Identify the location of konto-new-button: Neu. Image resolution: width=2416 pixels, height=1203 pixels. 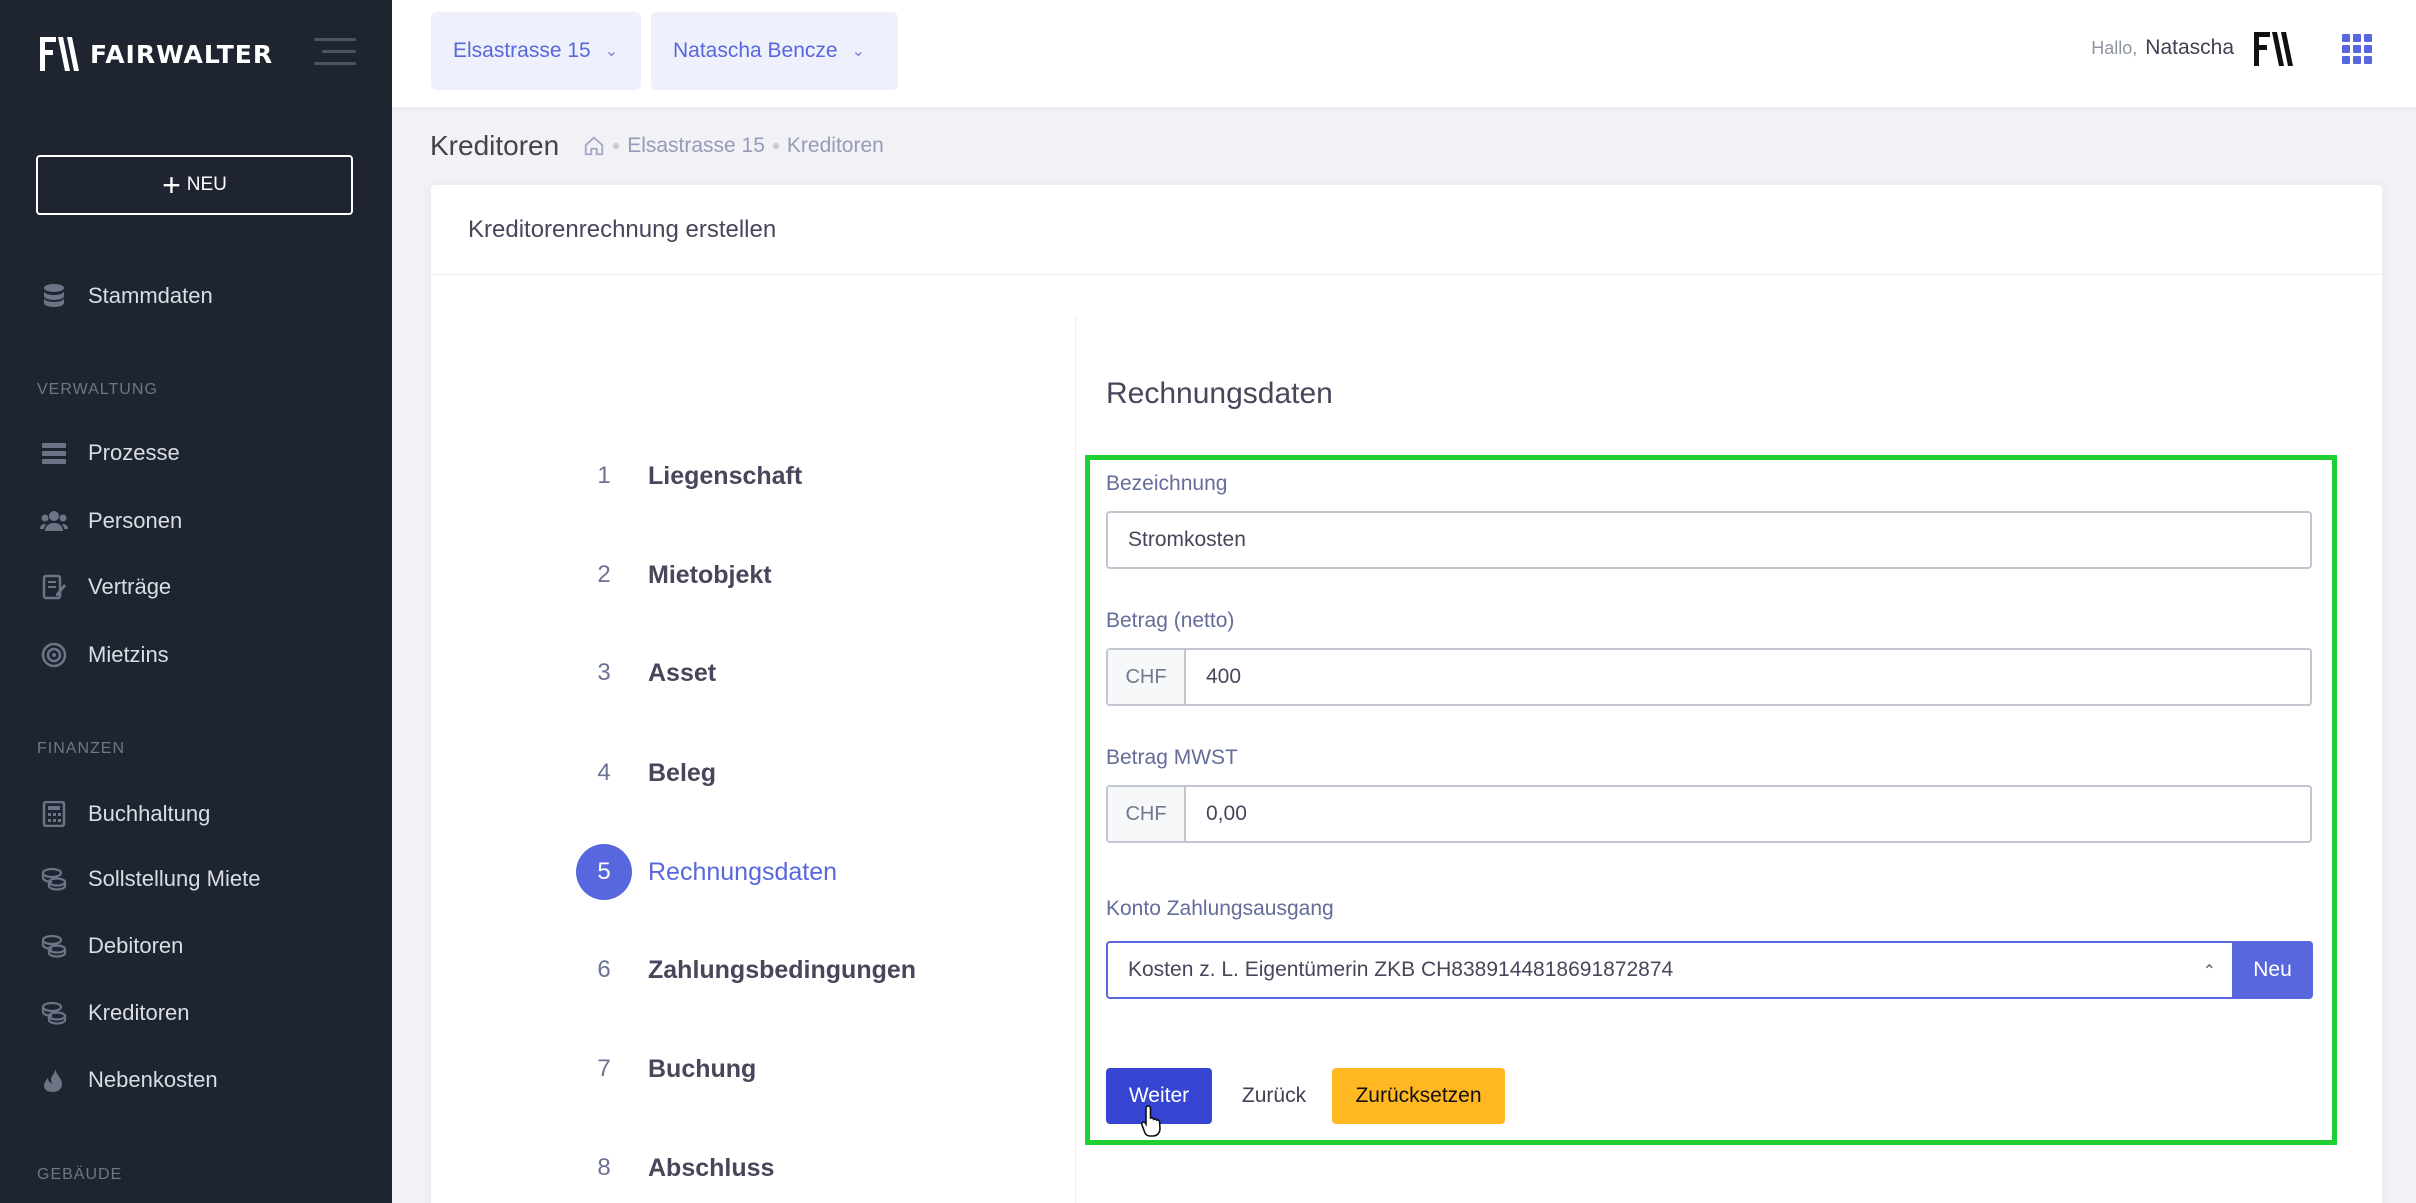
(2272, 970).